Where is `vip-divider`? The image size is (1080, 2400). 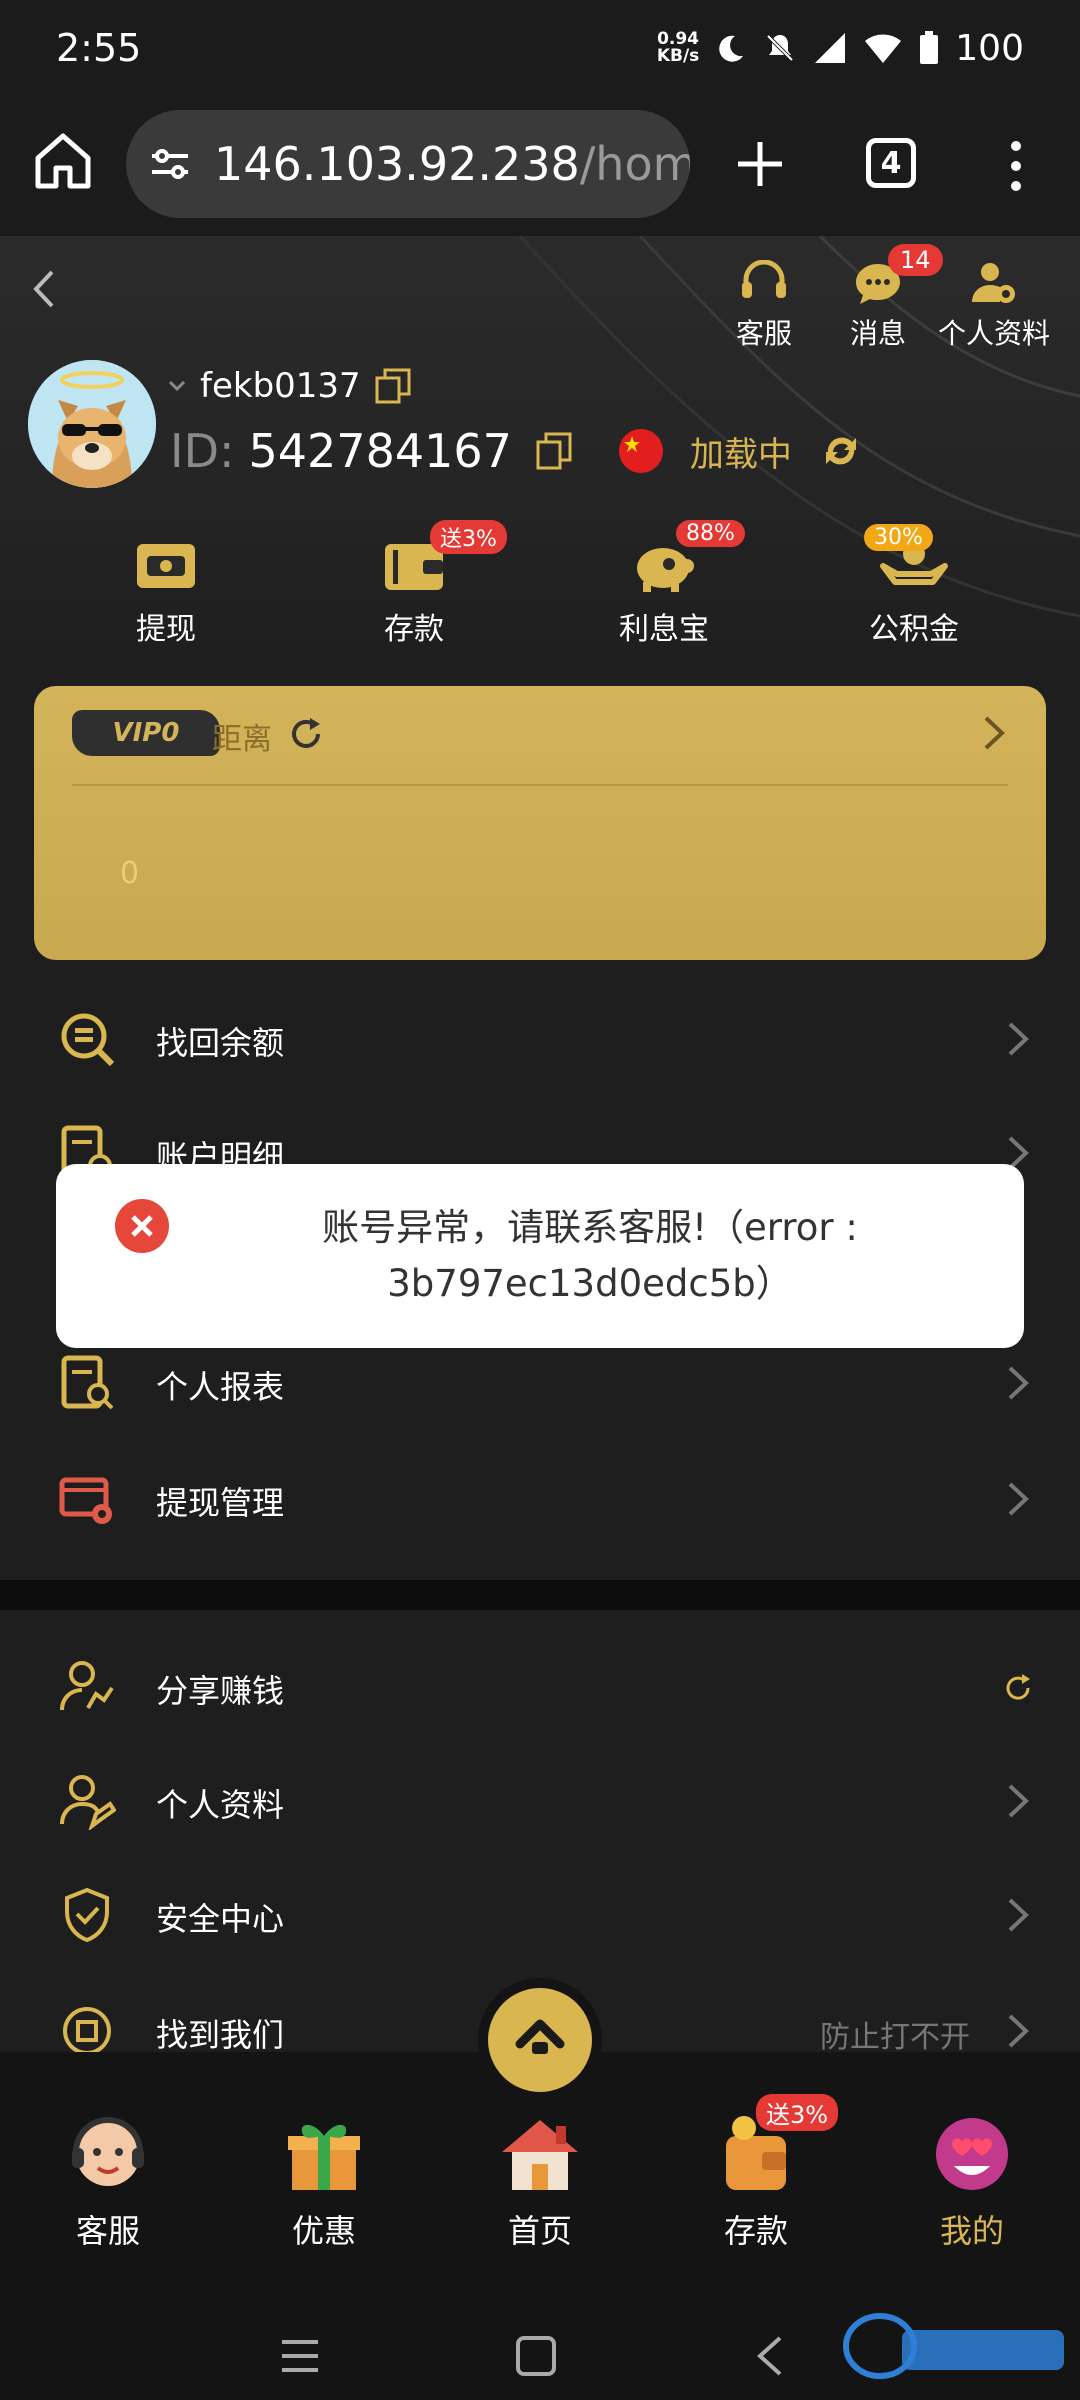
vip-divider is located at coordinates (540, 785).